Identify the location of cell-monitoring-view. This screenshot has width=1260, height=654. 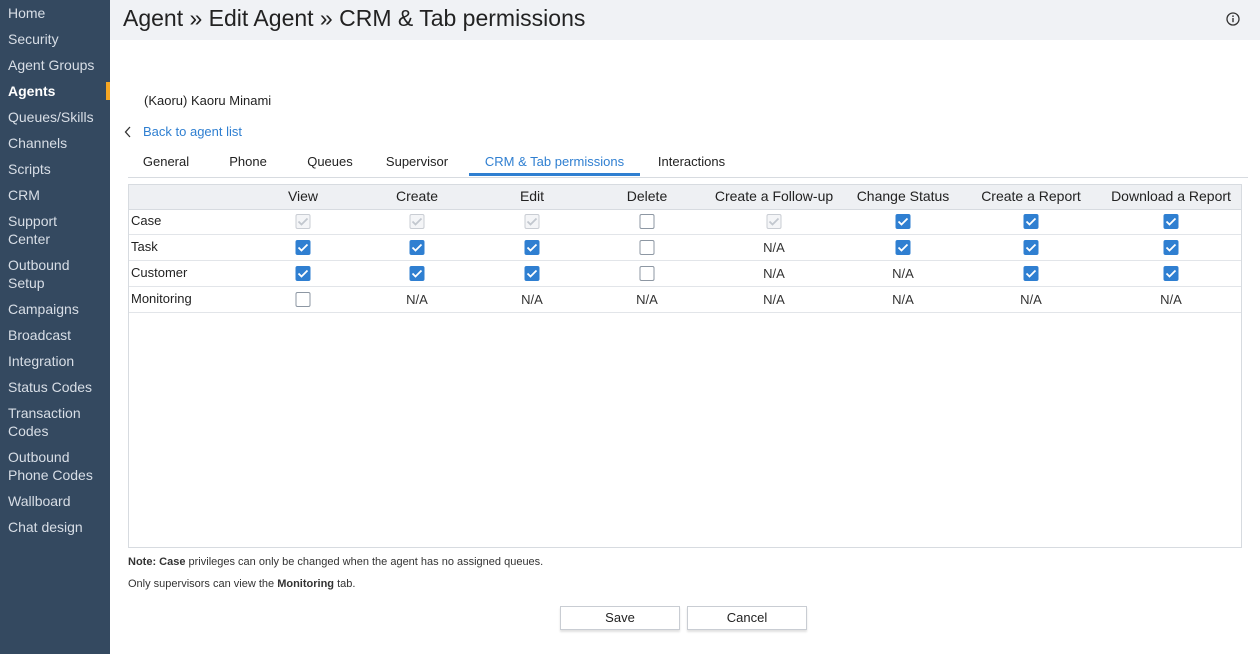
(303, 299).